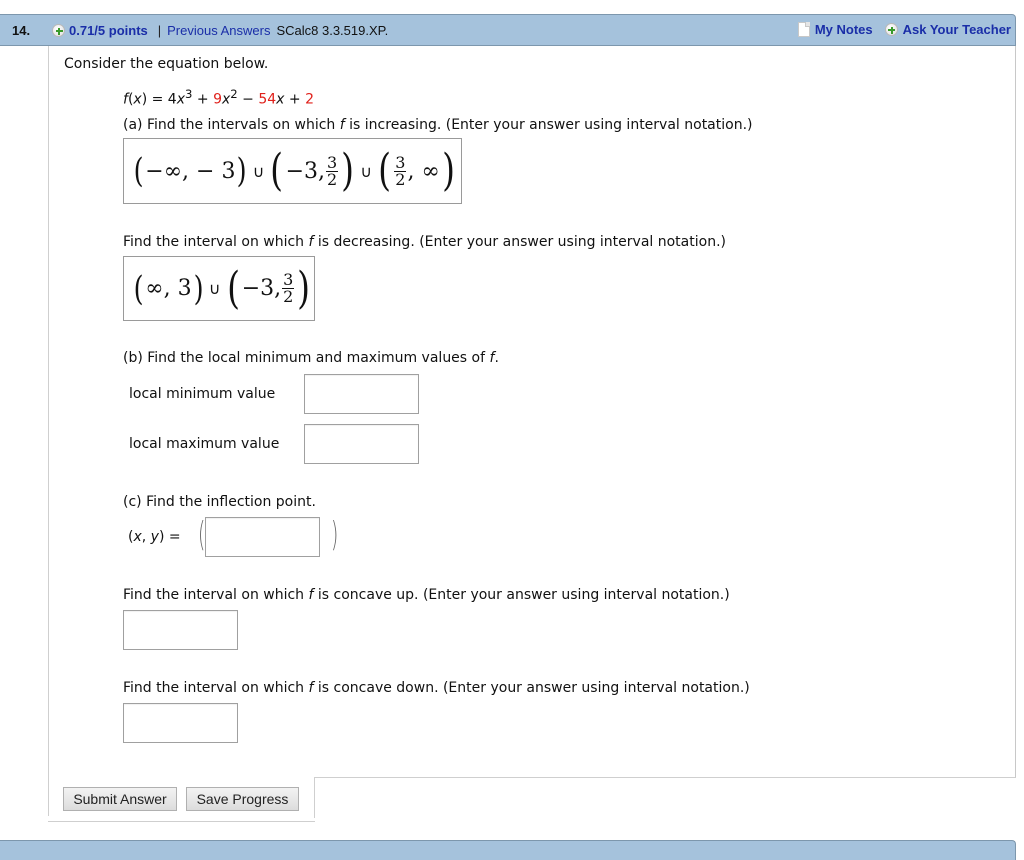 This screenshot has height=860, width=1024. I want to click on decreasing-term2: −3,, so click(261, 288).